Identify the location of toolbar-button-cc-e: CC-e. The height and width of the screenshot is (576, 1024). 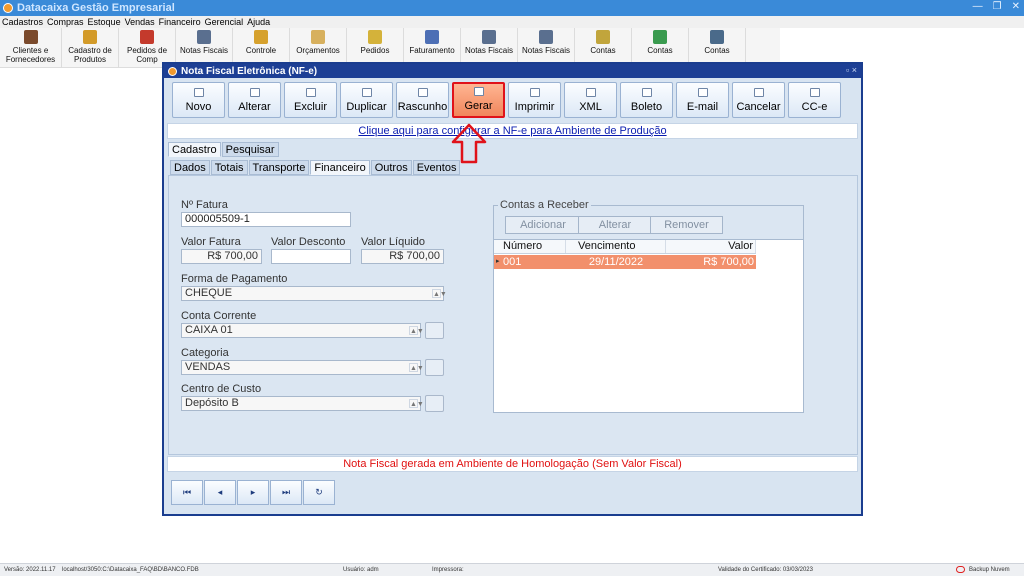
(814, 100).